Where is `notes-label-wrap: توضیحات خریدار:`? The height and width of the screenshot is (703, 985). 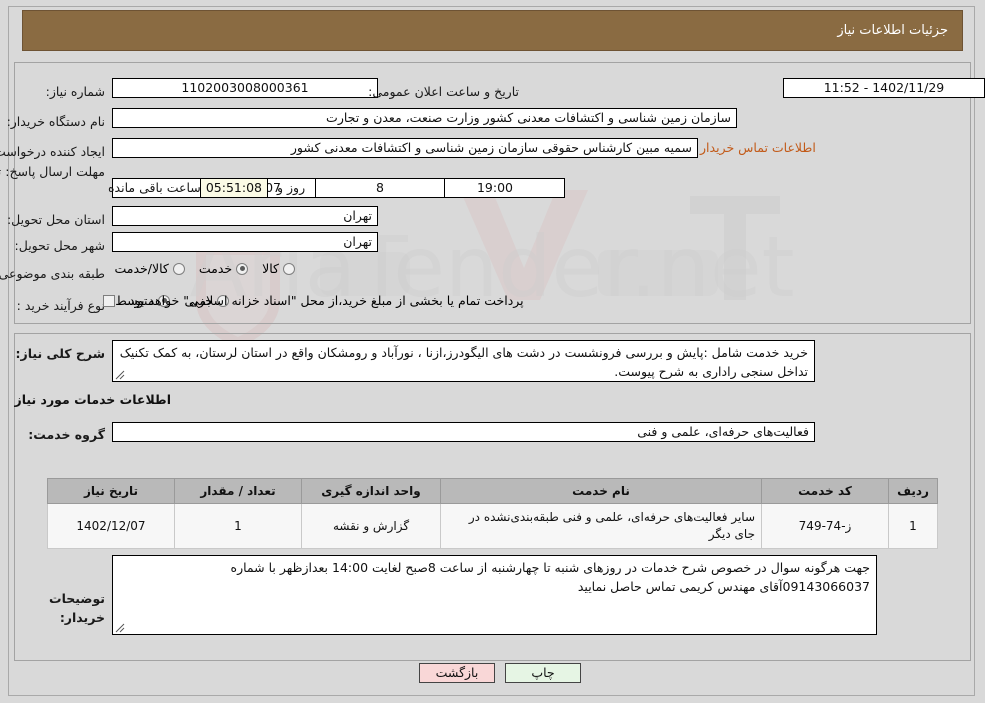
notes-label-wrap: توضیحات خریدار: is located at coordinates (52, 607).